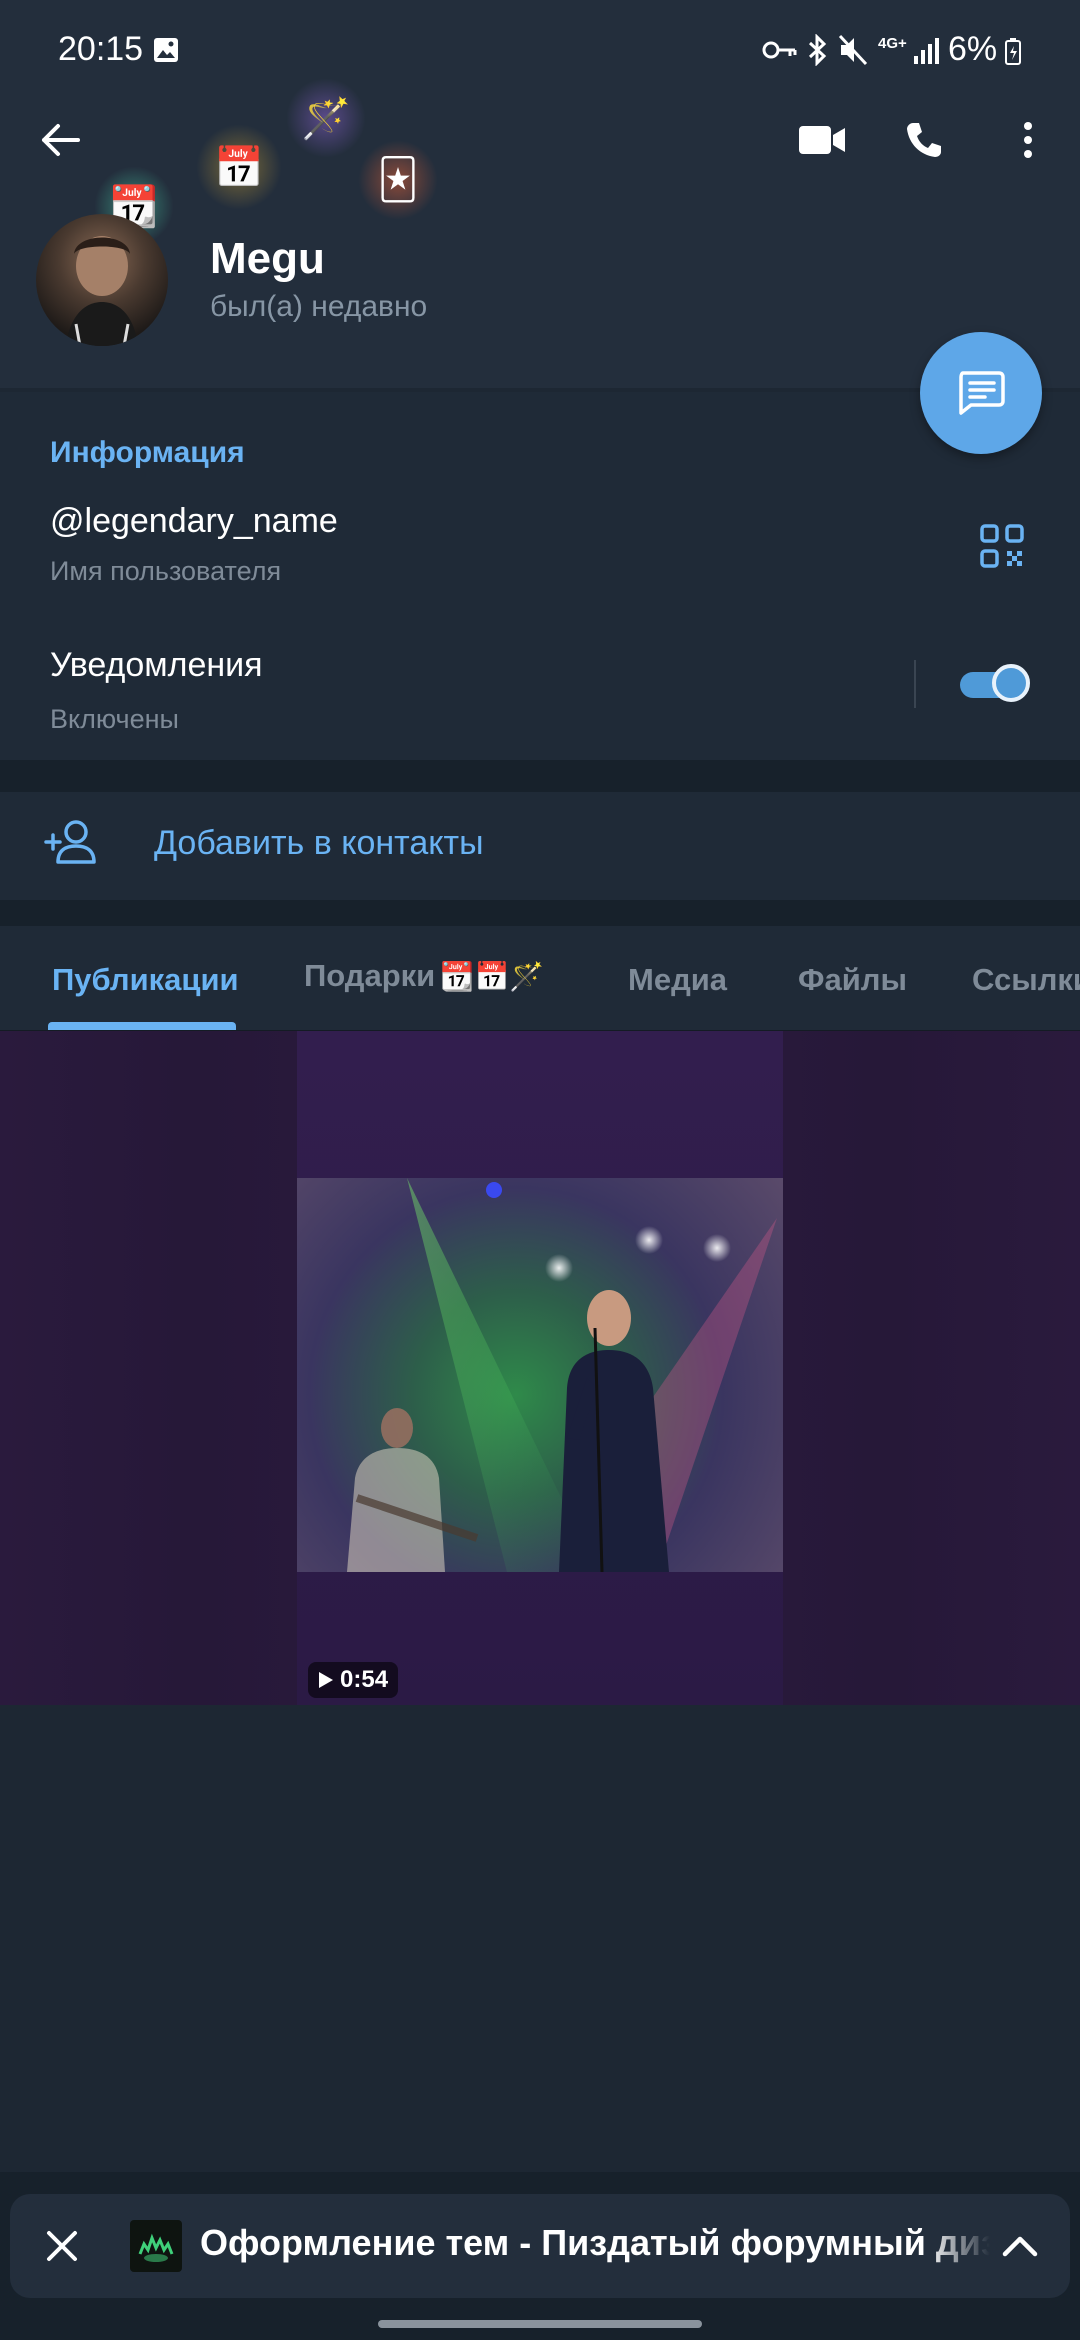  Describe the element at coordinates (398, 180) in the screenshot. I see `jester-hat-gift-icon: 🃏` at that location.